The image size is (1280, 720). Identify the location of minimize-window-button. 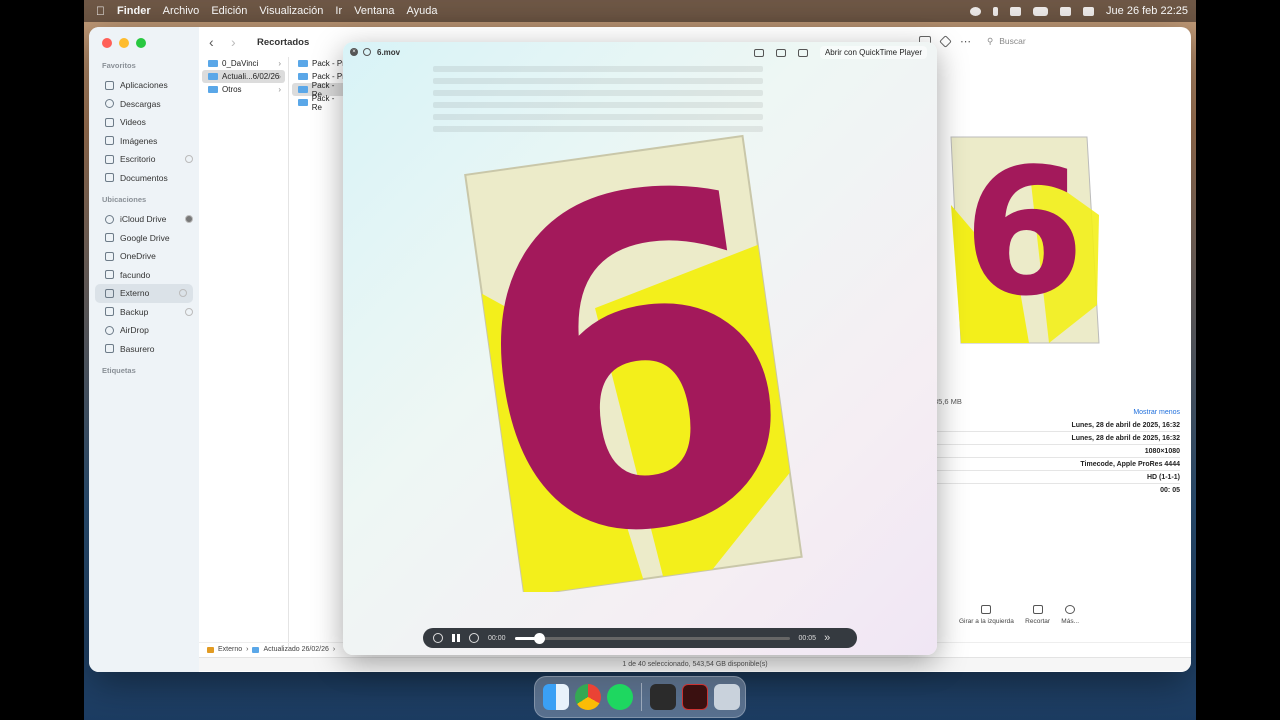
(124, 43).